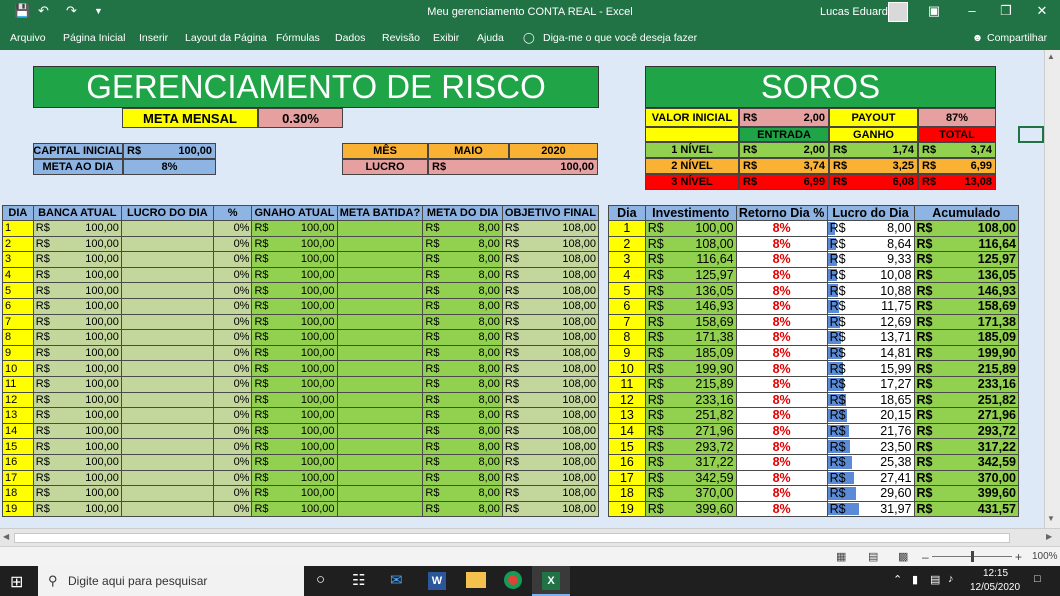  What do you see at coordinates (966, 213) in the screenshot?
I see `header-acumulado: Acumulado` at bounding box center [966, 213].